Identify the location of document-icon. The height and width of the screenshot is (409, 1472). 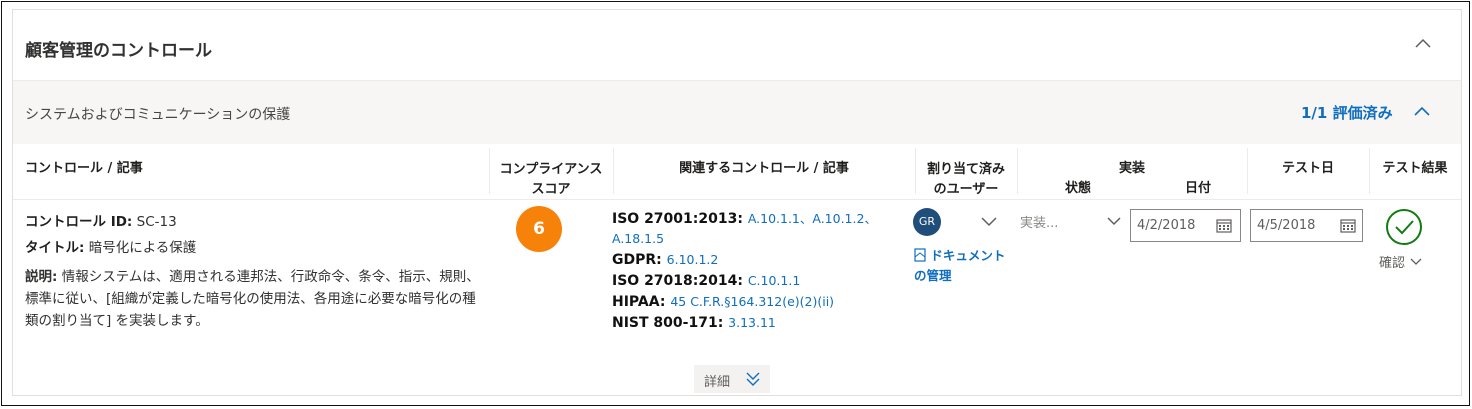
(920, 255).